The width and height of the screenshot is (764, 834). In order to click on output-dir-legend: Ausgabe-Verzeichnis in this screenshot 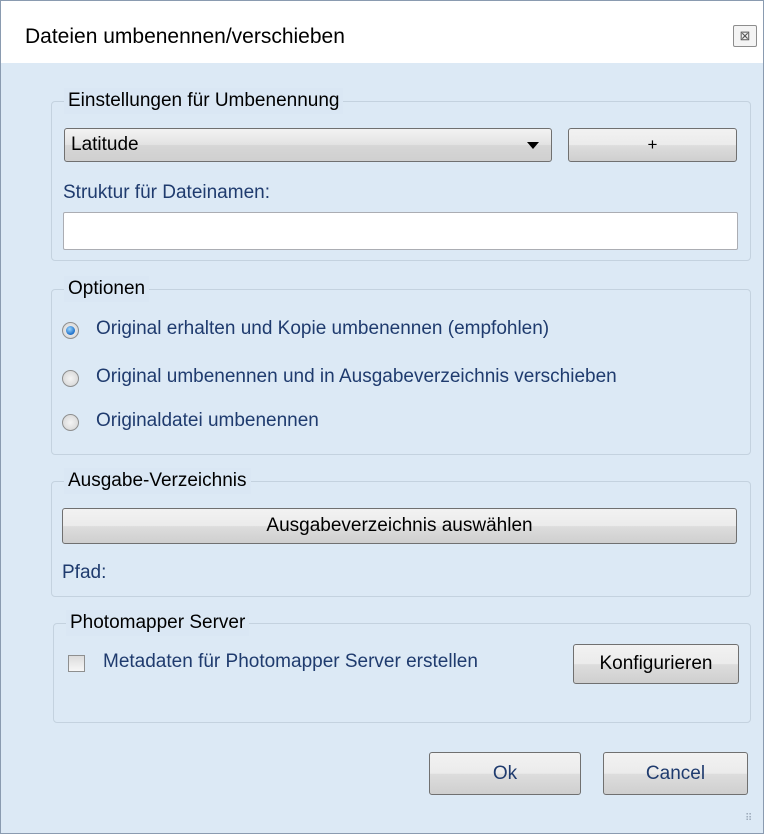, I will do `click(157, 481)`.